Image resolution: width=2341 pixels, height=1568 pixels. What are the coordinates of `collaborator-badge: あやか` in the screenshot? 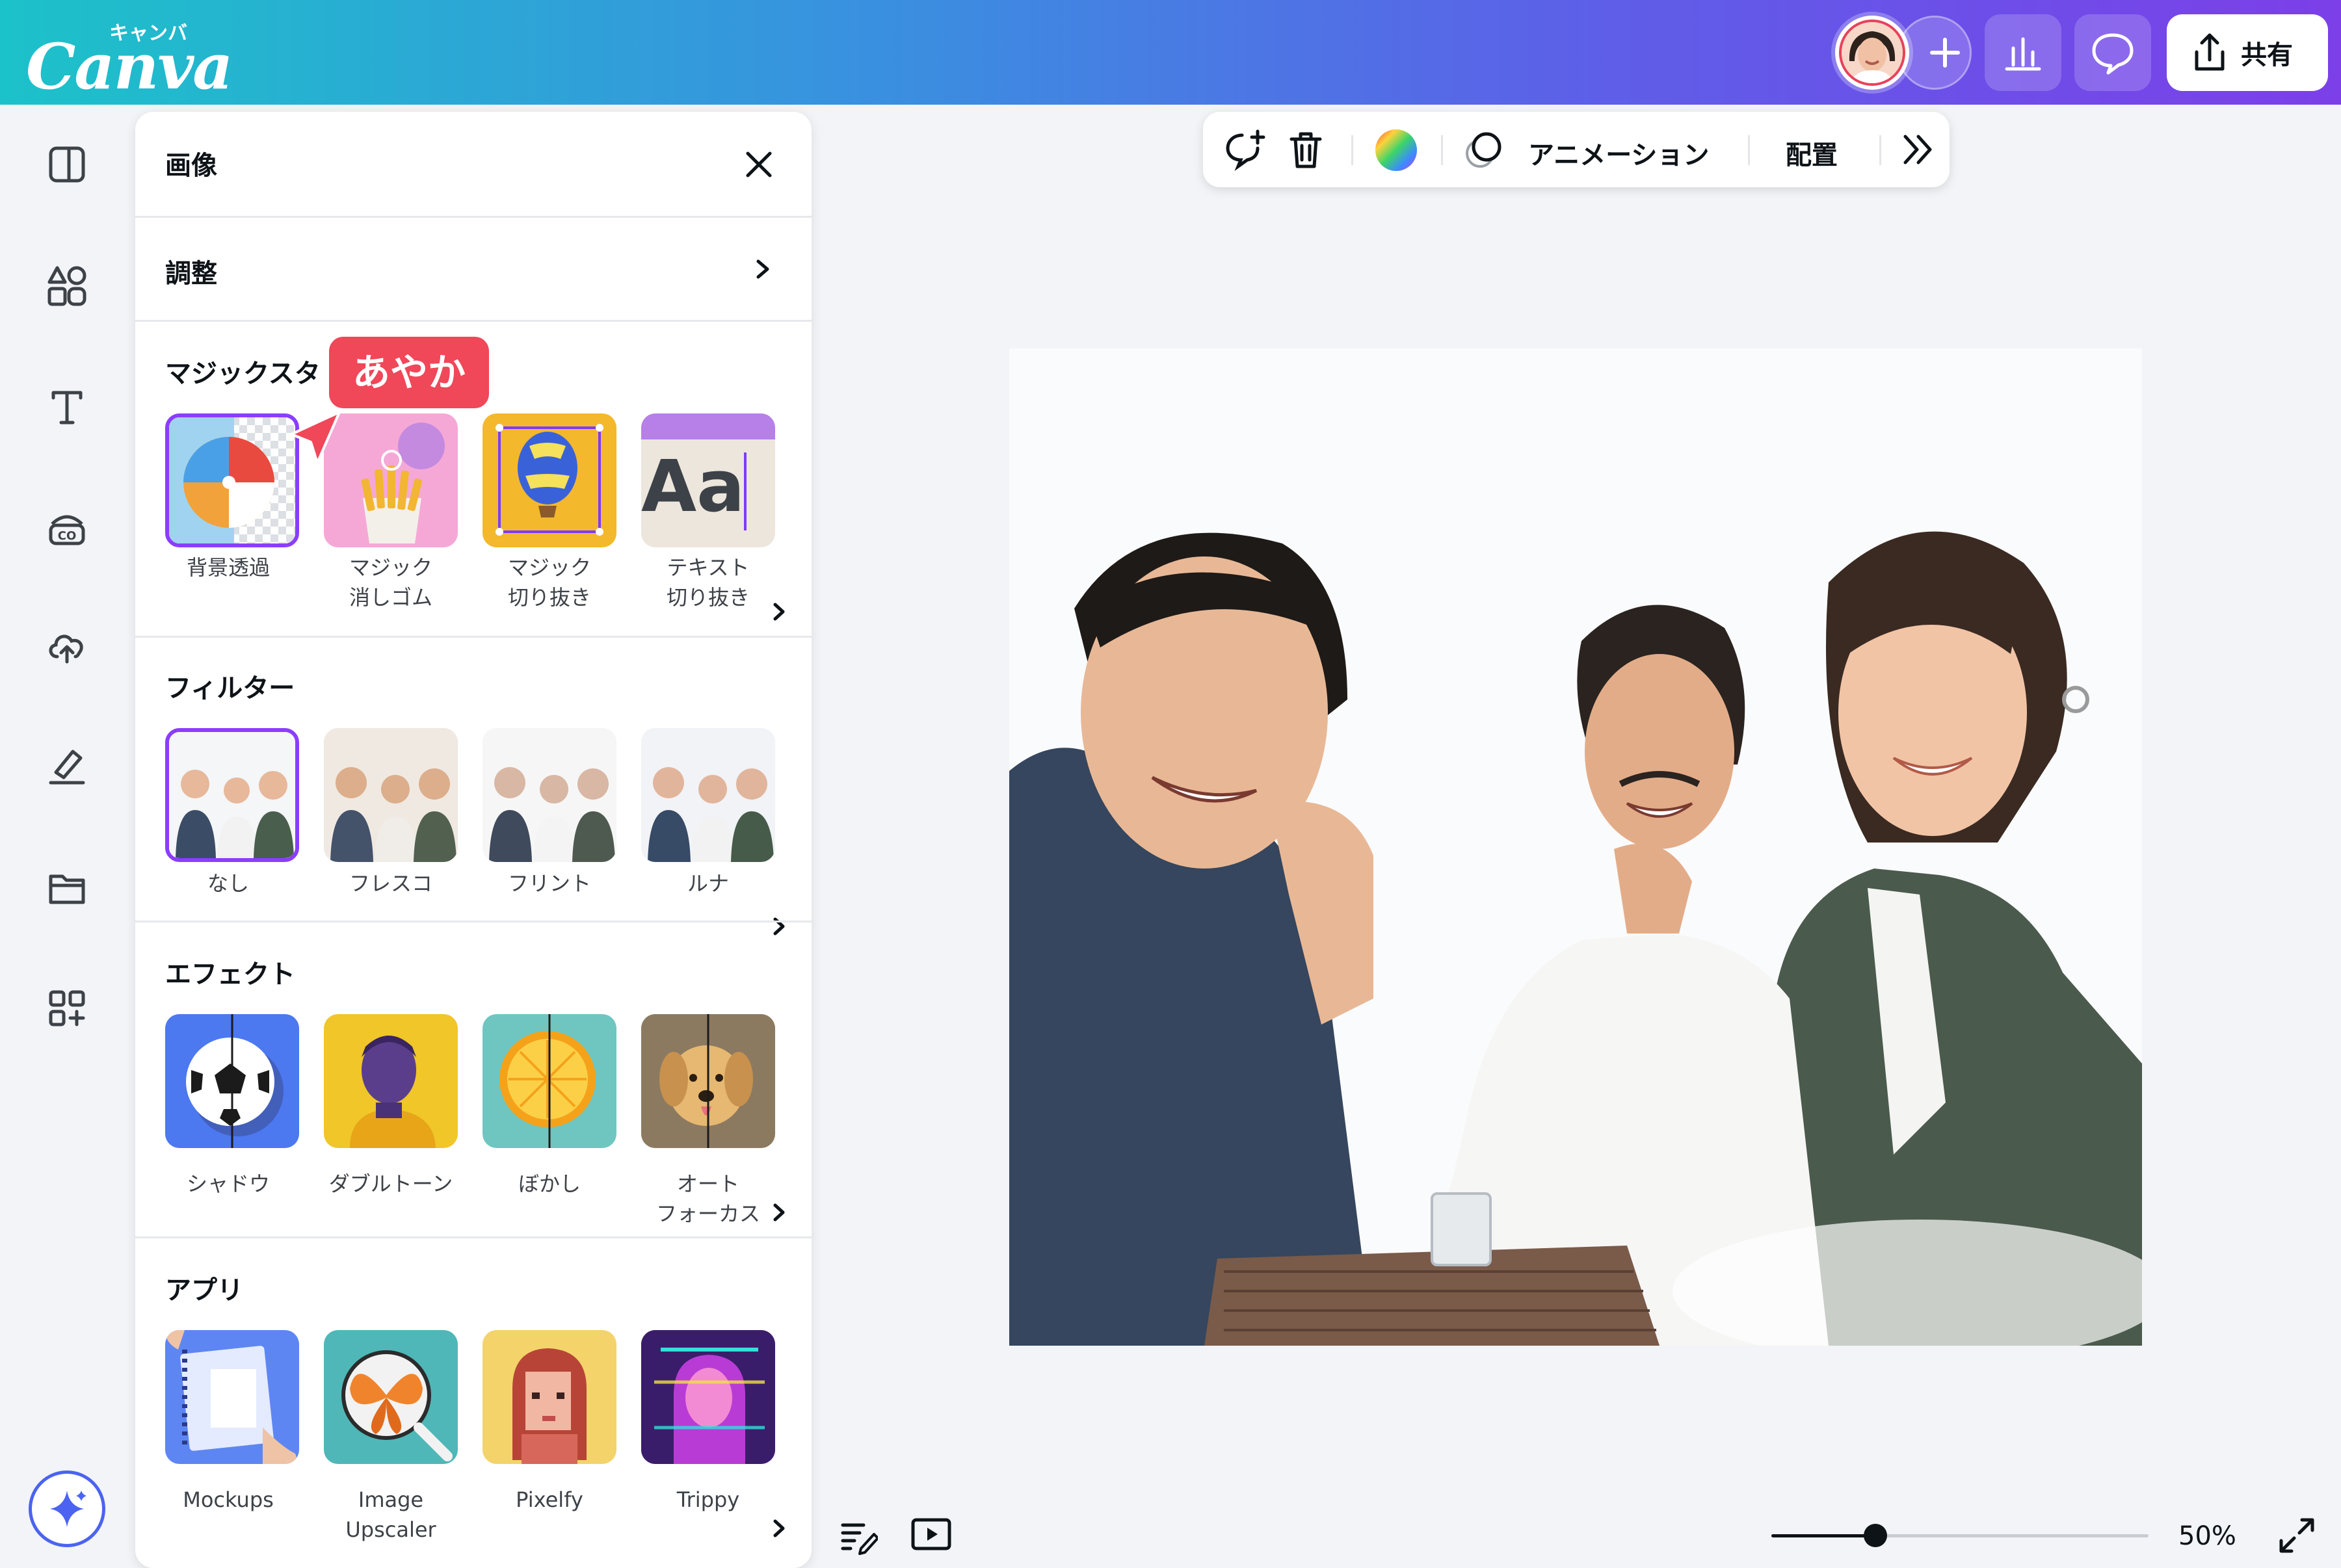 It's located at (409, 372).